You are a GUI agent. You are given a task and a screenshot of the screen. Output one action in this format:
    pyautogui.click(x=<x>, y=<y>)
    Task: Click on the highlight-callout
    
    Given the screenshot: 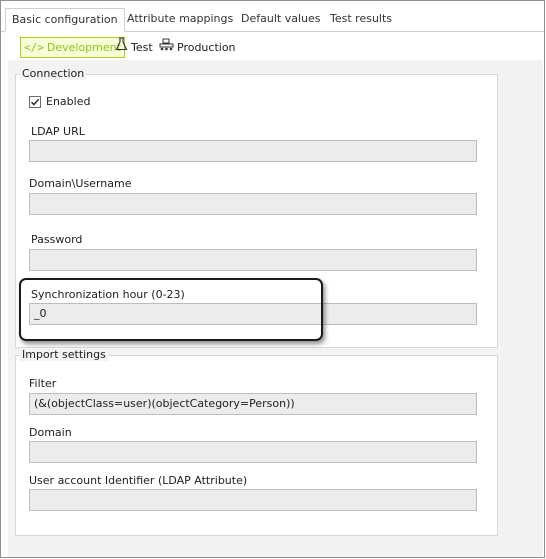 What is the action you would take?
    pyautogui.click(x=171, y=309)
    